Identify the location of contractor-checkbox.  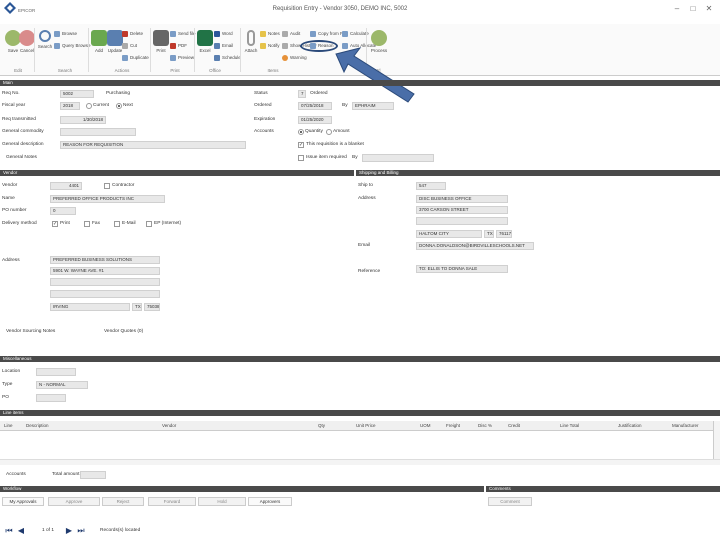
(107, 186).